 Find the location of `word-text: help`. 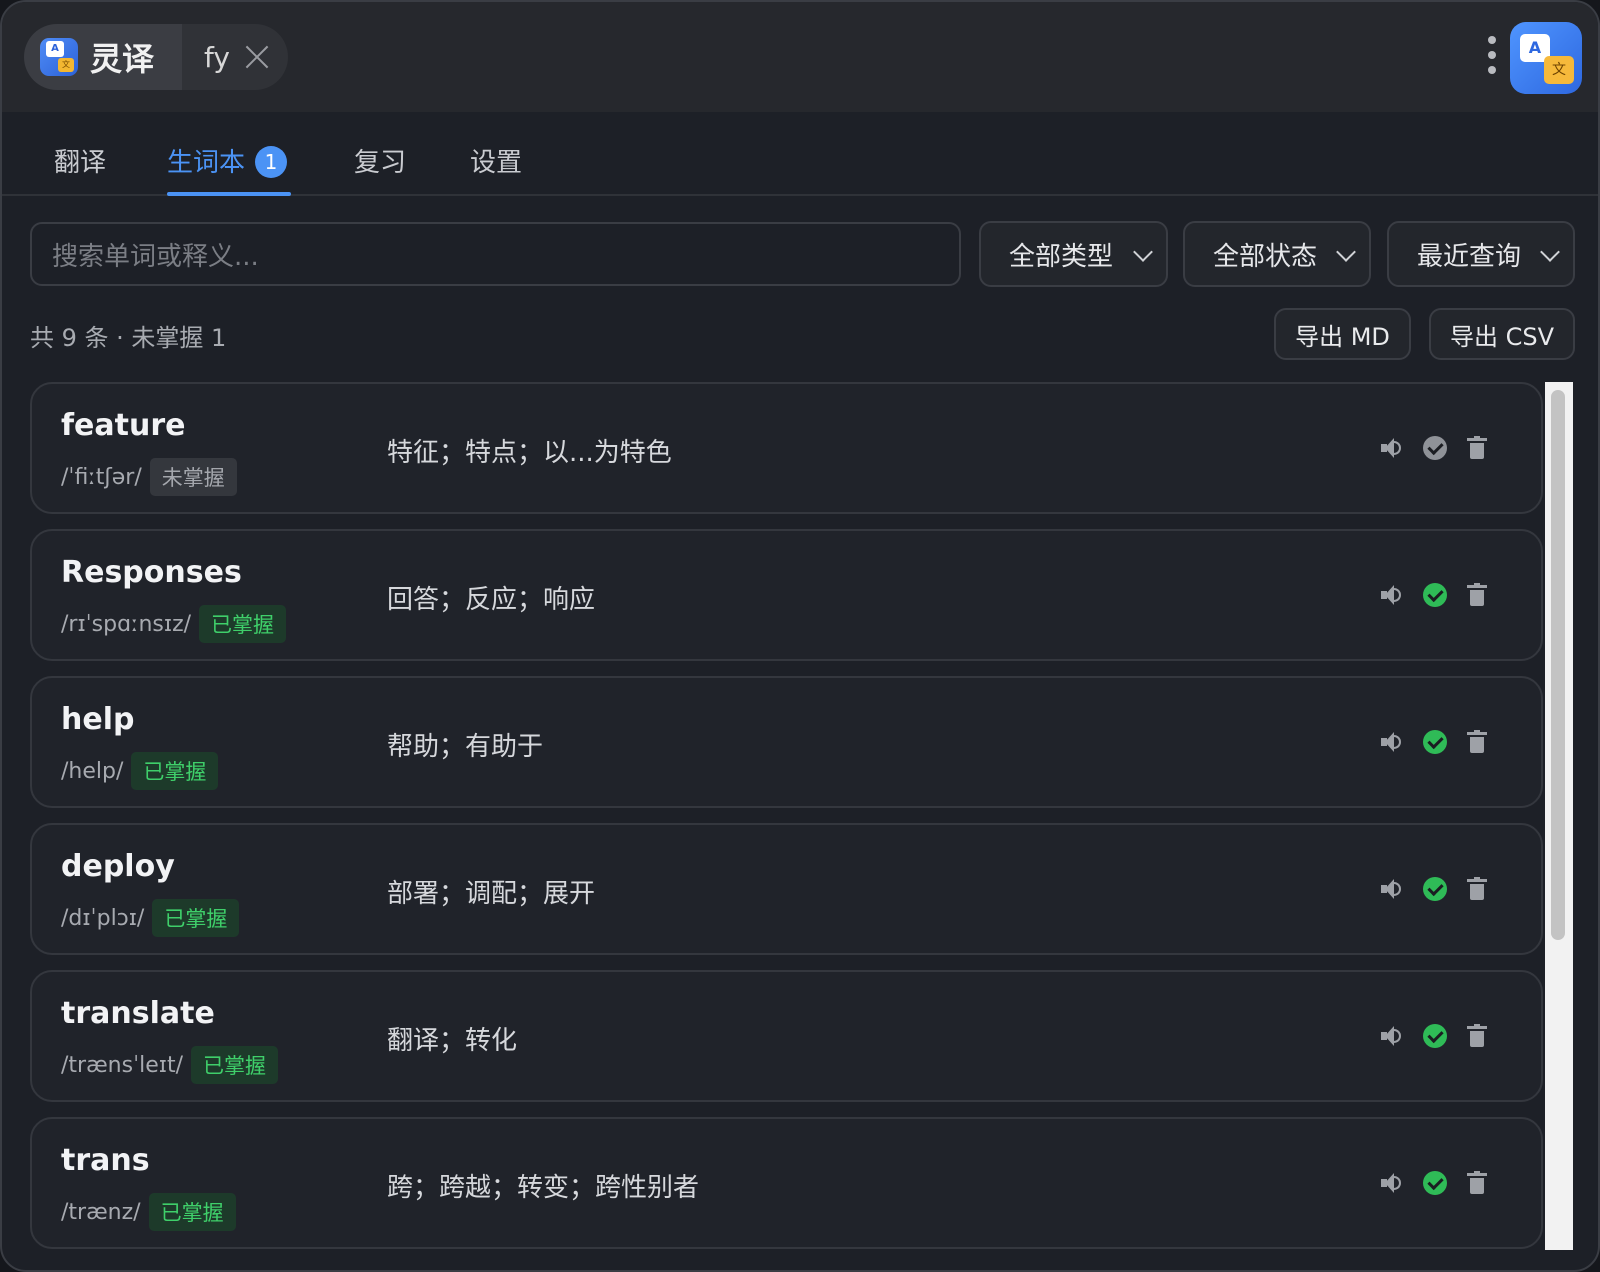

word-text: help is located at coordinates (98, 719).